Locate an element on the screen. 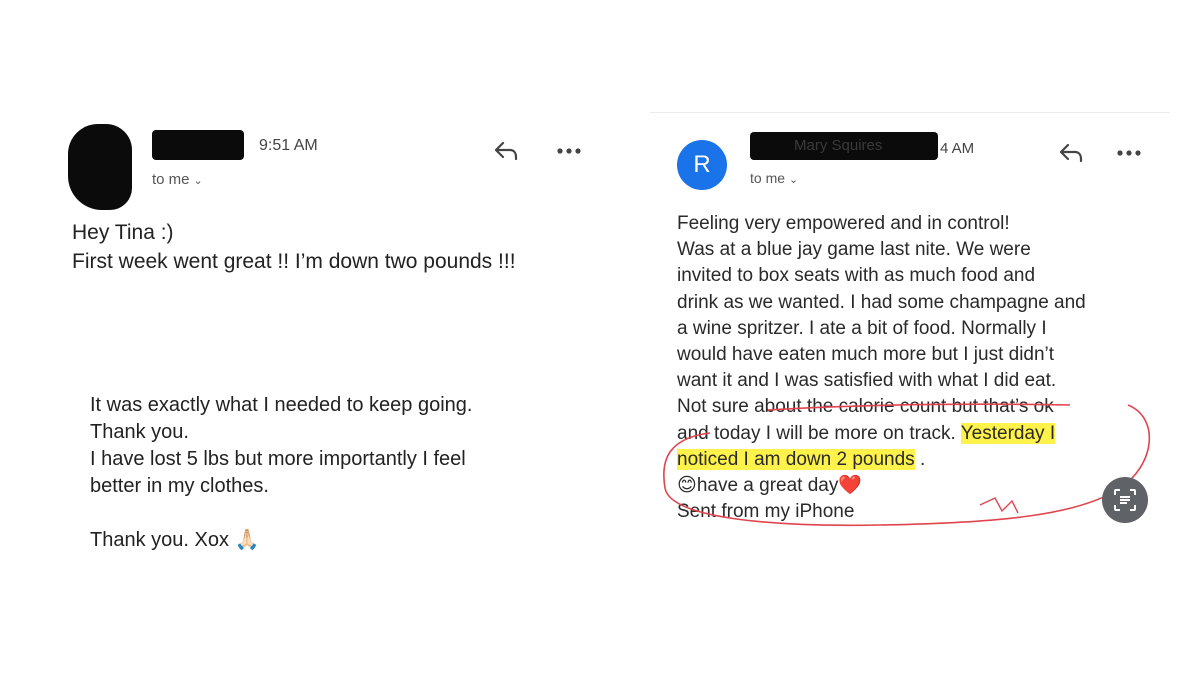 This screenshot has width=1200, height=675. body-text: and today I will be more on track. is located at coordinates (816, 433).